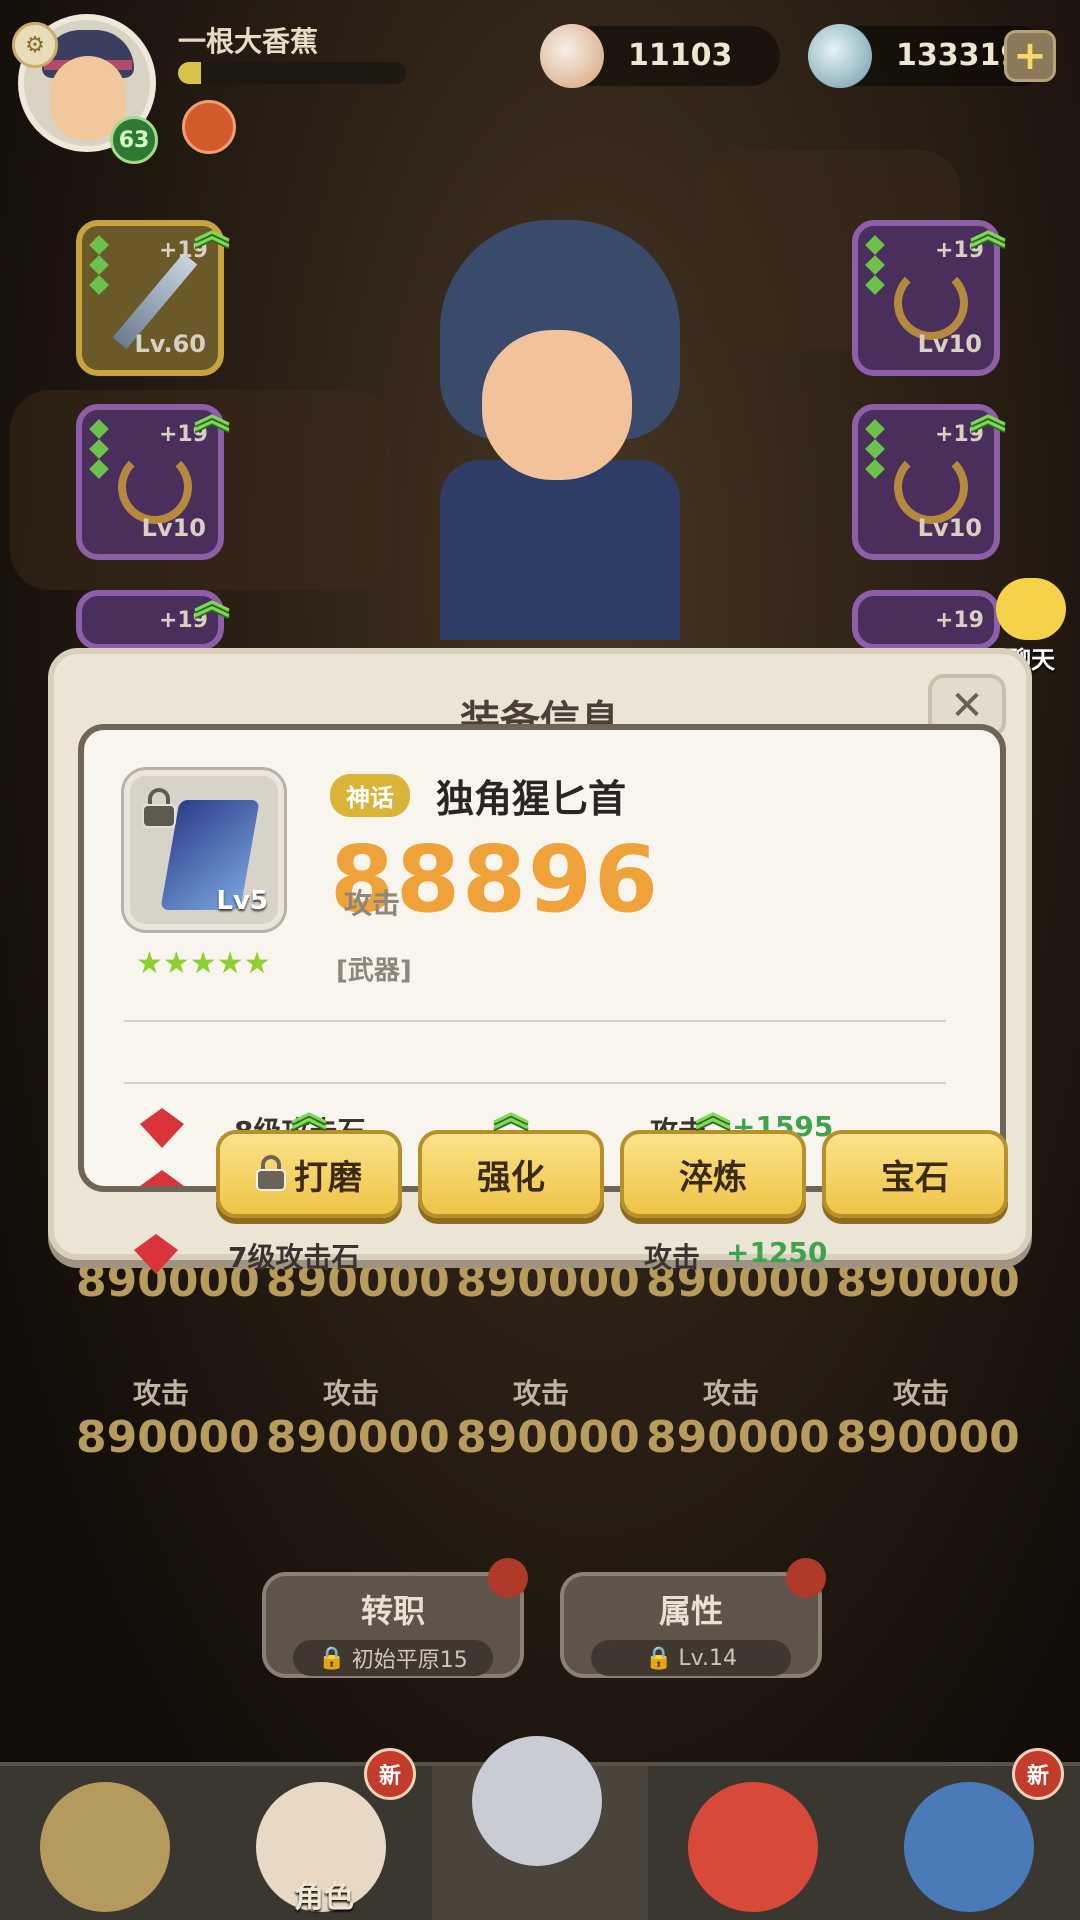 This screenshot has height=1920, width=1080. I want to click on hero-face, so click(557, 405).